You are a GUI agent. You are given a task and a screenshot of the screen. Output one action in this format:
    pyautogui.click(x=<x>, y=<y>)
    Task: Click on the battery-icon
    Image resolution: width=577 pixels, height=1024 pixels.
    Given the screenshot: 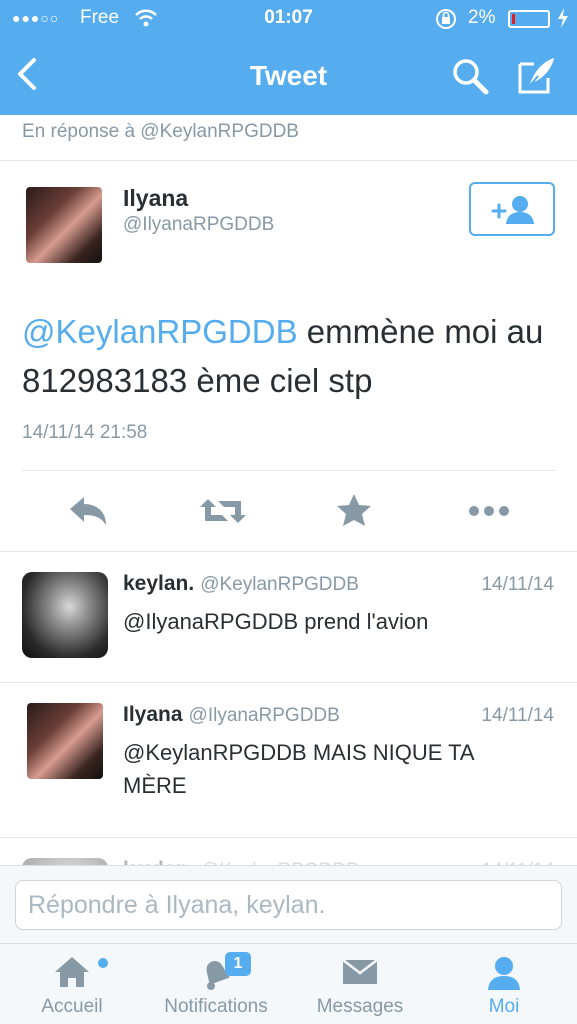 What is the action you would take?
    pyautogui.click(x=529, y=19)
    